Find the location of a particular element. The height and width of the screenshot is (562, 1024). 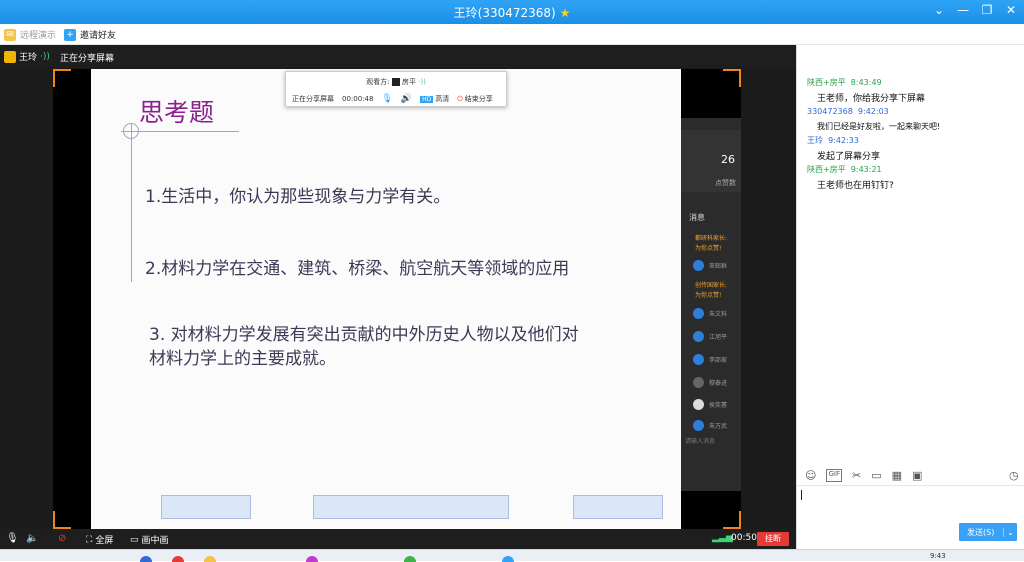

chat-message-header: 陕西+房平 9:43:21 is located at coordinates (844, 169).